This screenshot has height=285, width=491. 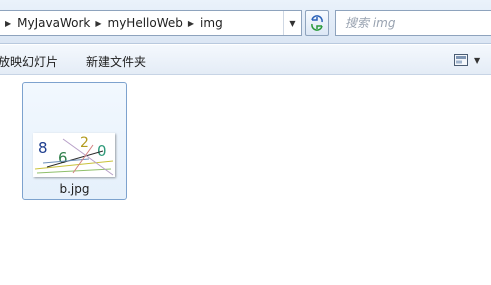 I want to click on address-bar: ▶ MyJavaWork ▶ myHelloWeb ▶ img ▼, so click(x=151, y=23).